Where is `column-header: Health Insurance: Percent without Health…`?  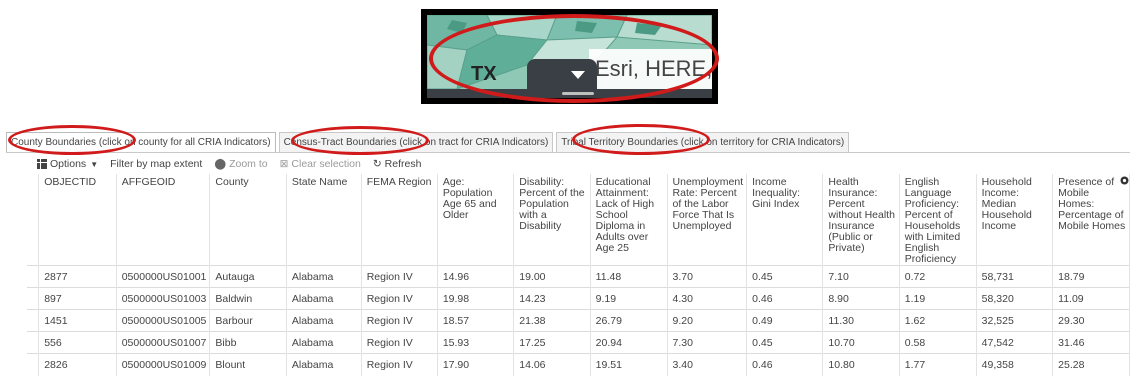
column-header: Health Insurance: Percent without Health… is located at coordinates (861, 220).